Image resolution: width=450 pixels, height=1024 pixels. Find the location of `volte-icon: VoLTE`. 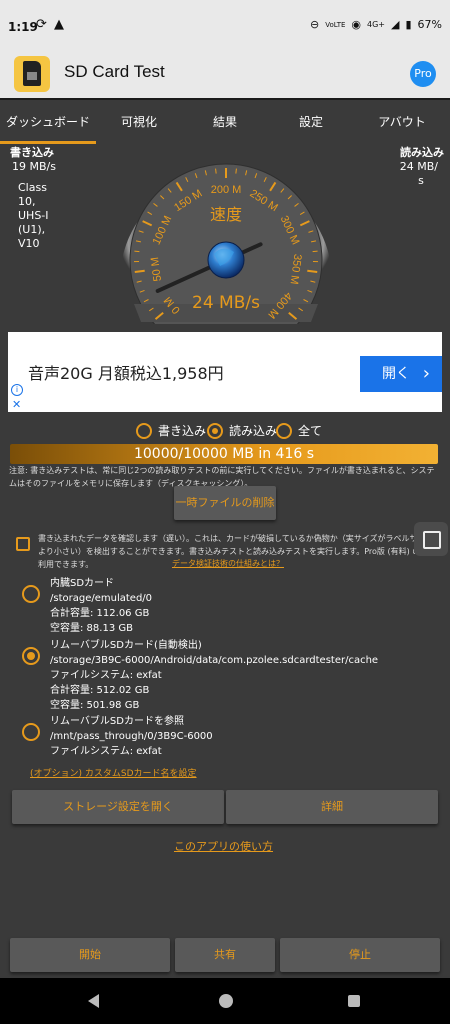

volte-icon: VoLTE is located at coordinates (335, 24).